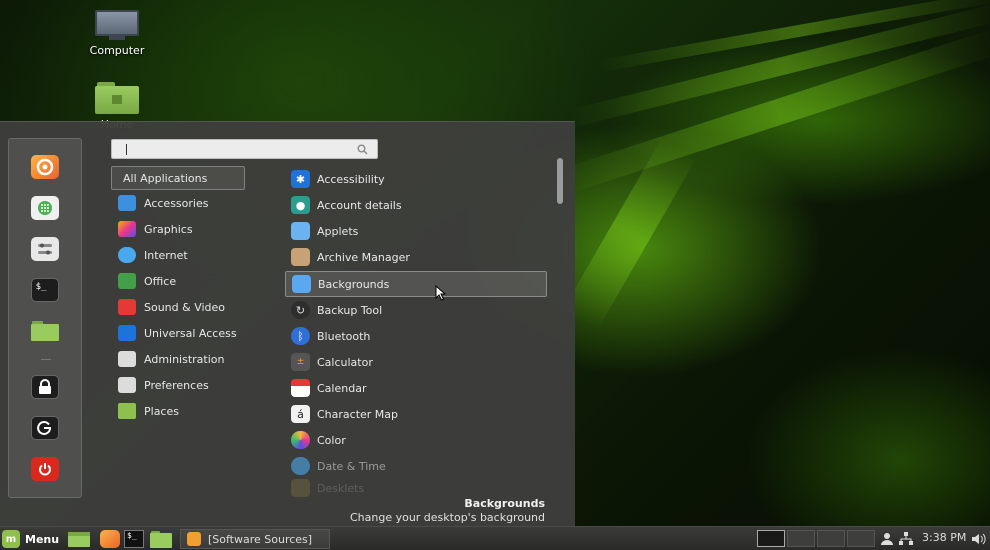 The height and width of the screenshot is (550, 990). Describe the element at coordinates (416, 336) in the screenshot. I see `app-bluetooth: ᛒ Bluetooth` at that location.